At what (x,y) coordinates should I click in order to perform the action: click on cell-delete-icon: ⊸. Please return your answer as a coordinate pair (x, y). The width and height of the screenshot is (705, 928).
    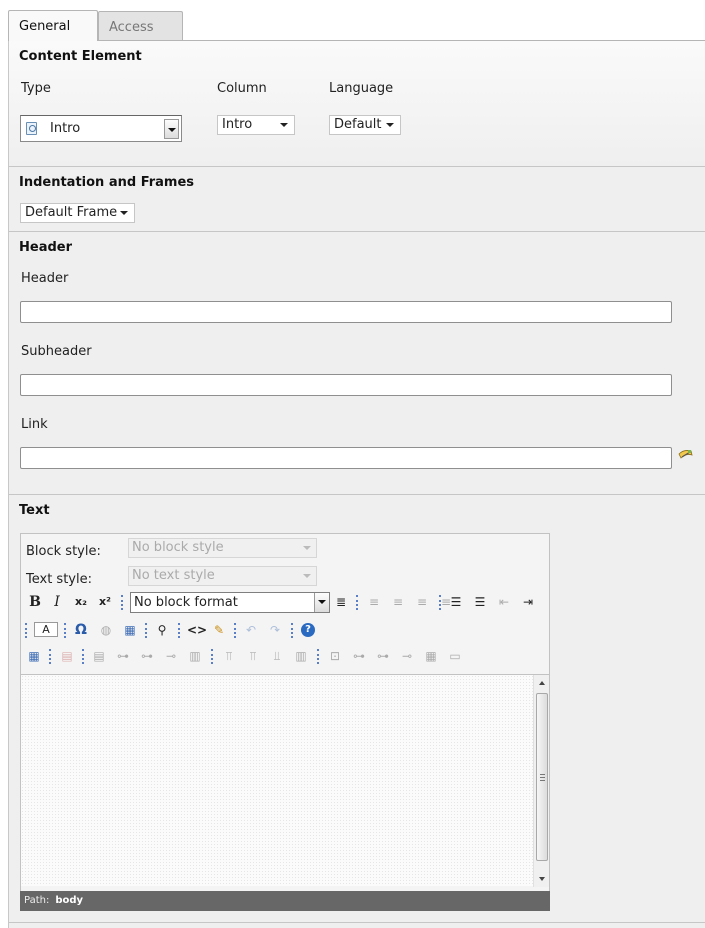
    Looking at the image, I should click on (407, 656).